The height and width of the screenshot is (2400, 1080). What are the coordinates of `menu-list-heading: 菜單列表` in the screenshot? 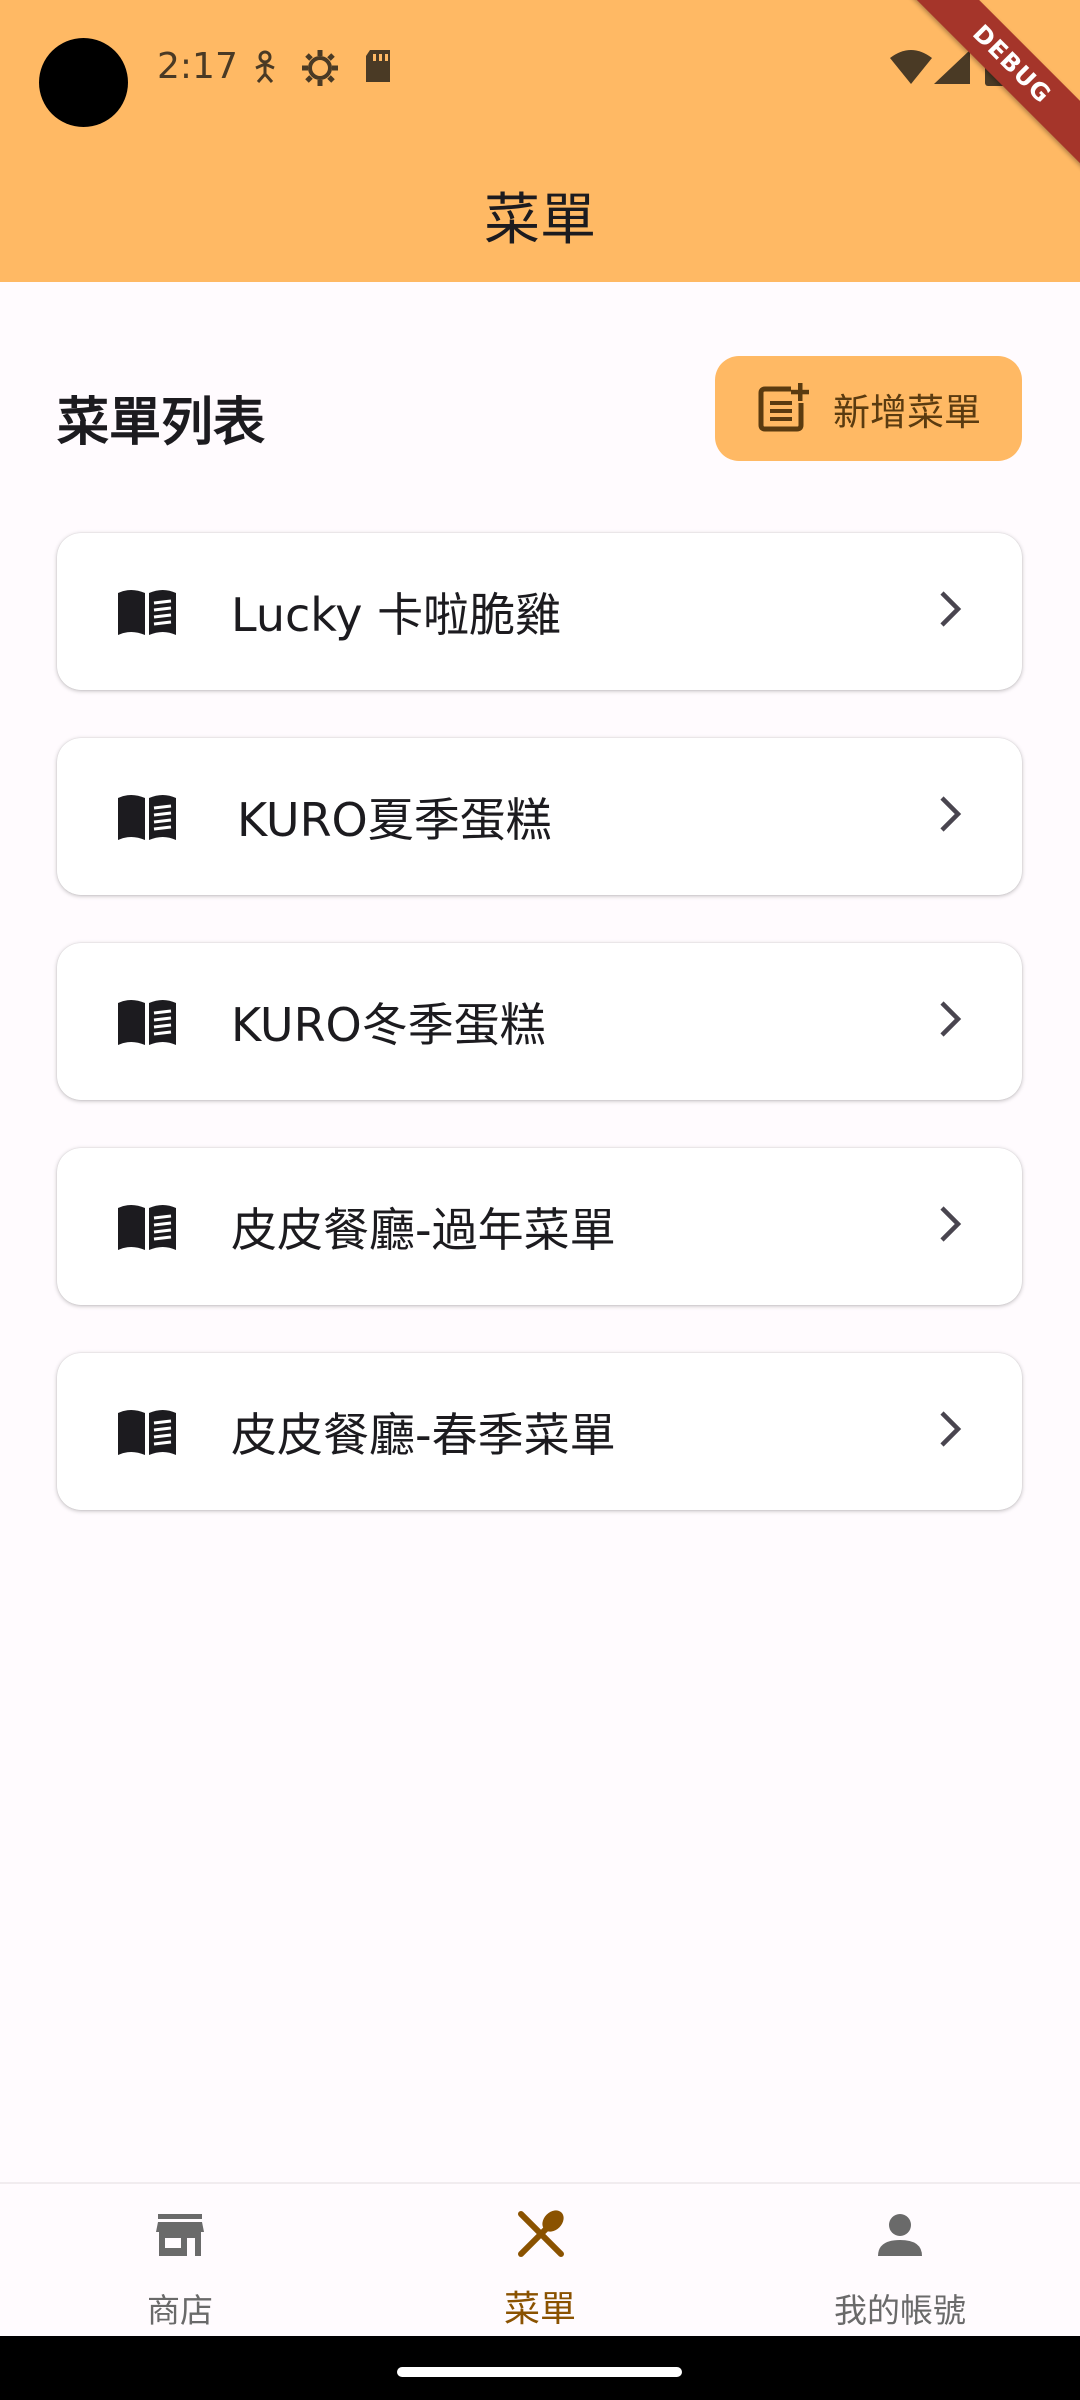 It's located at (161, 423).